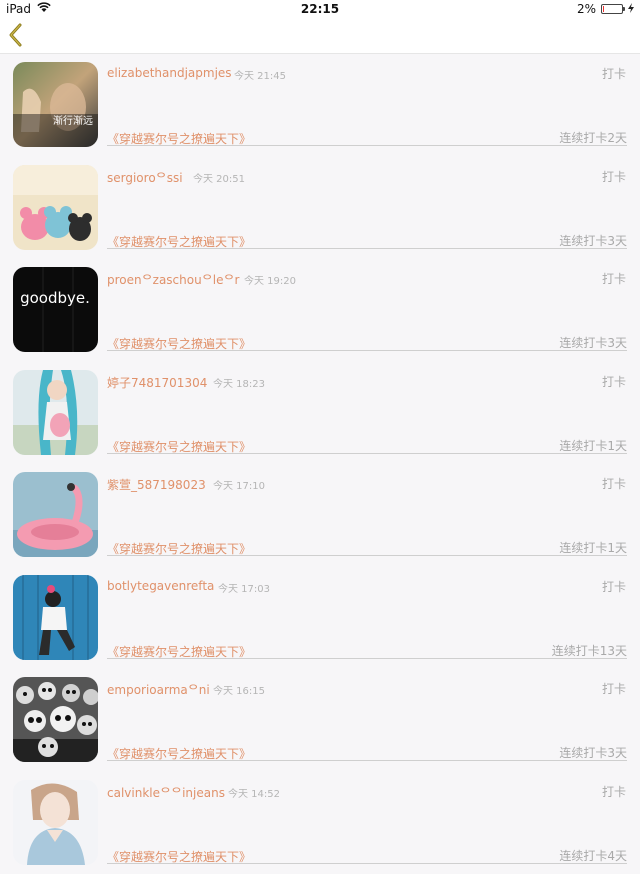 The image size is (640, 874). I want to click on status-bar: iPad 22:15 2%, so click(320, 9).